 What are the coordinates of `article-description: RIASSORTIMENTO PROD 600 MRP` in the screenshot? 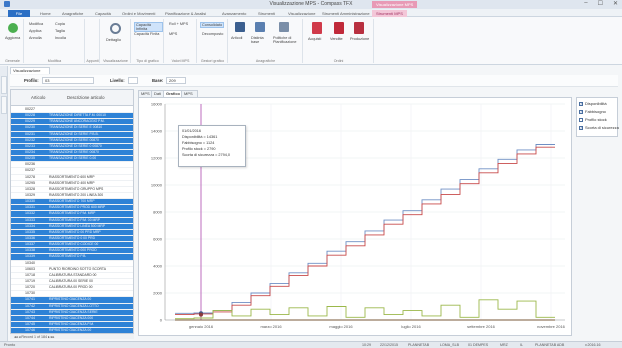 It's located at (77, 207).